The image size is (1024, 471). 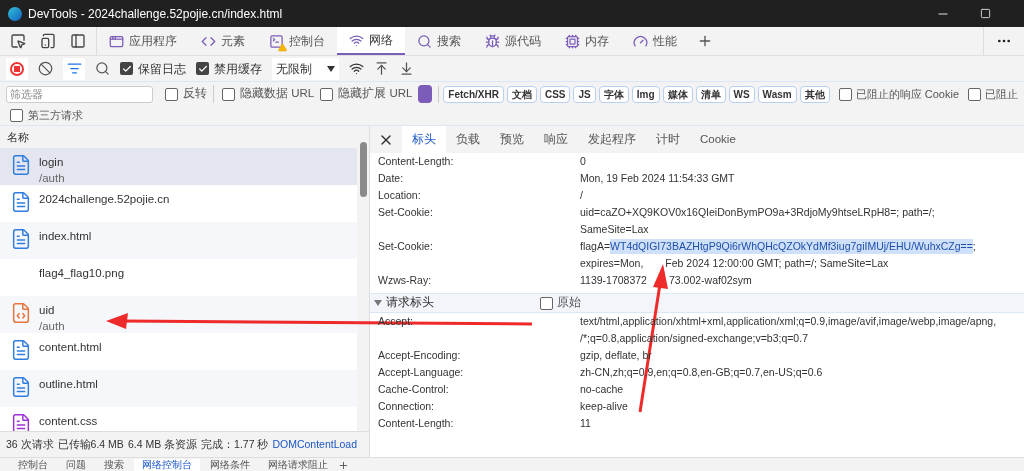 I want to click on detail-tab: 响应, so click(x=556, y=139).